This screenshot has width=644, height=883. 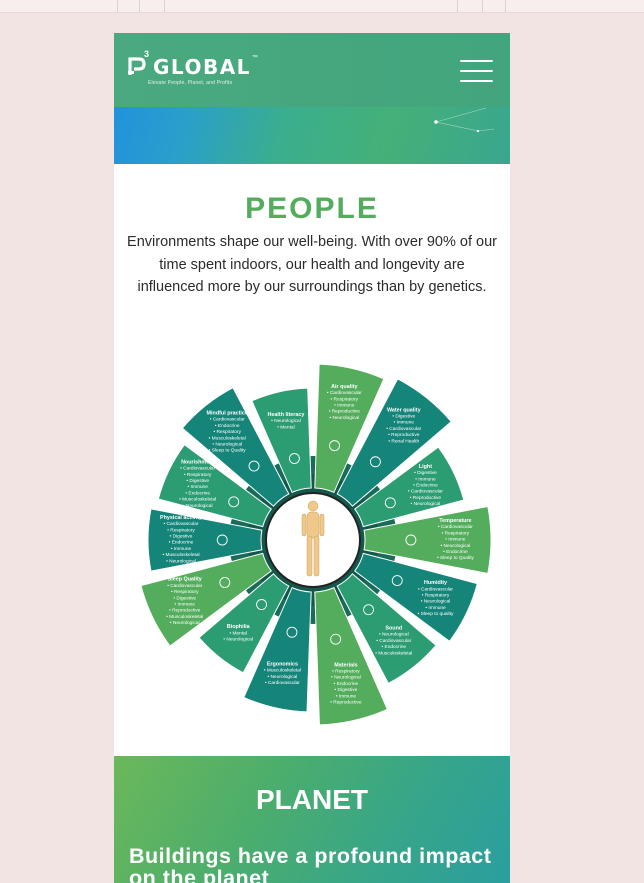 I want to click on brand-tagline: Elevate People, Planet, and Profits, so click(x=190, y=83).